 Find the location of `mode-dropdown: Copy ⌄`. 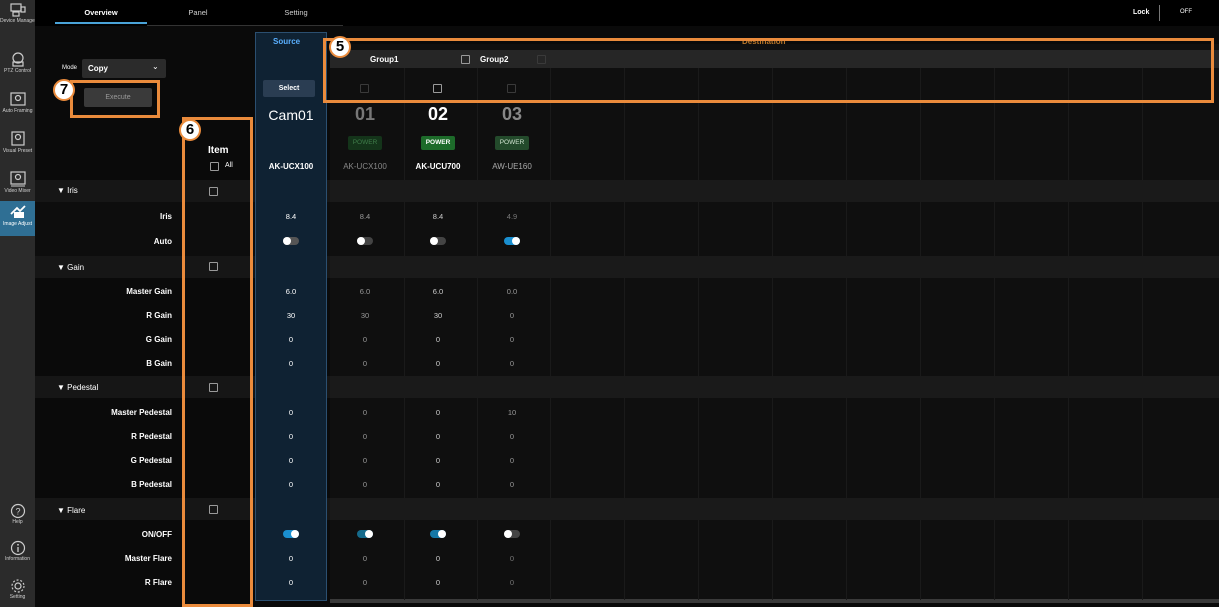

mode-dropdown: Copy ⌄ is located at coordinates (124, 68).